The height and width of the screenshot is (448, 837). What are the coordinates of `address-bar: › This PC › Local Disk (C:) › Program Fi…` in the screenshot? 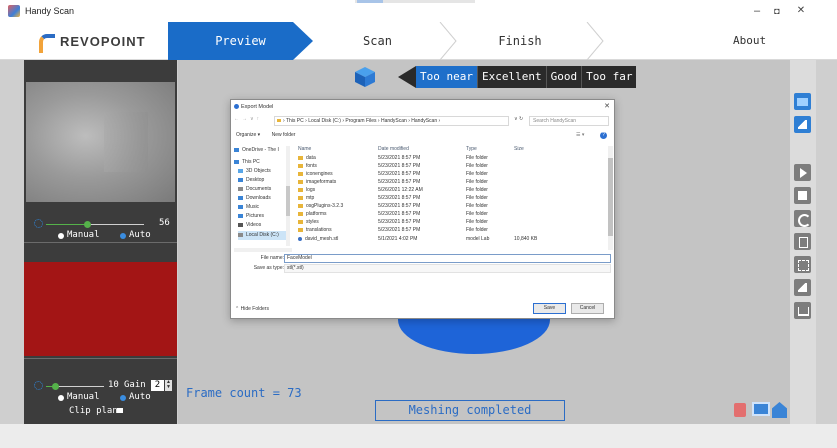 It's located at (391, 121).